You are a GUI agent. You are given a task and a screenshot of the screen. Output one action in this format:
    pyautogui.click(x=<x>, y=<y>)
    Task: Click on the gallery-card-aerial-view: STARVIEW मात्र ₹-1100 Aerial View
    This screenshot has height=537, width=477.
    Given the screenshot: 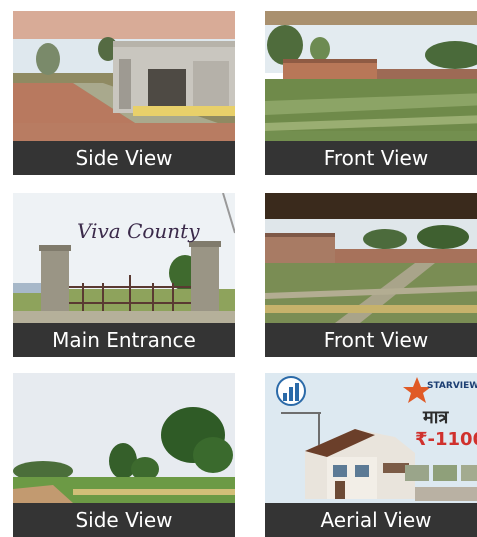 What is the action you would take?
    pyautogui.click(x=371, y=455)
    